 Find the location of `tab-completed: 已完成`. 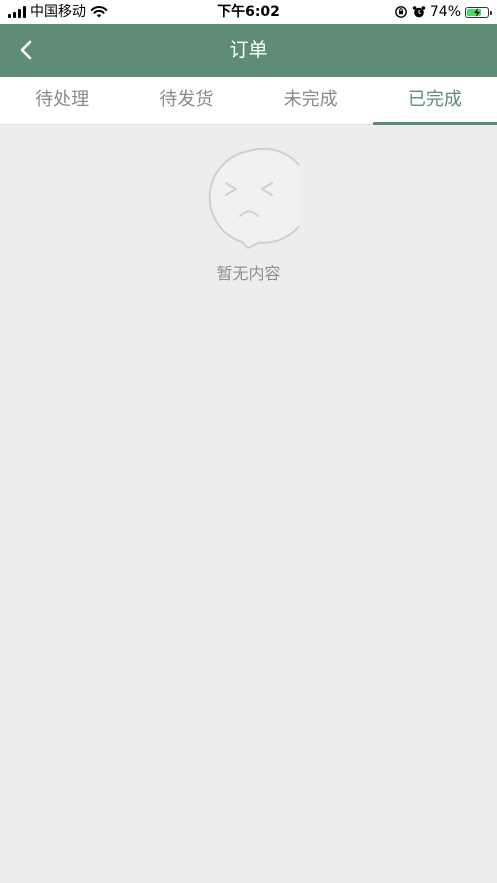

tab-completed: 已完成 is located at coordinates (434, 101).